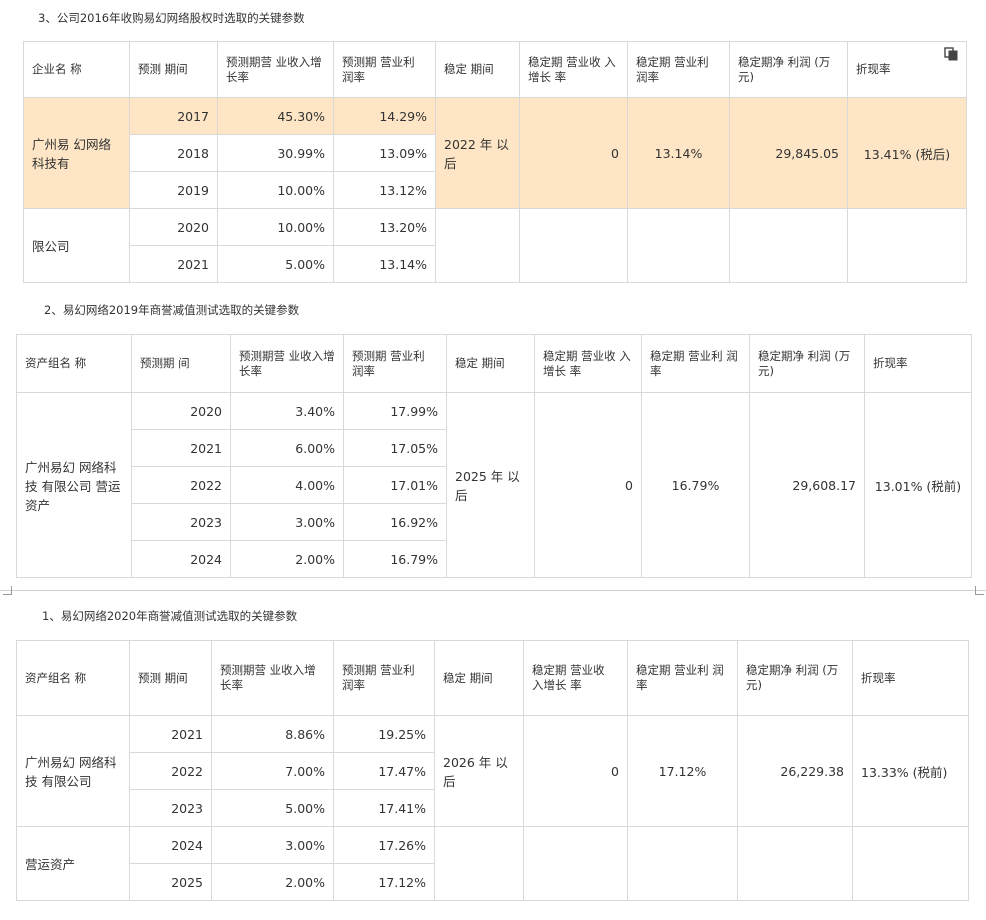  What do you see at coordinates (272, 771) in the screenshot?
I see `revenue-growth-cell: 7.00%` at bounding box center [272, 771].